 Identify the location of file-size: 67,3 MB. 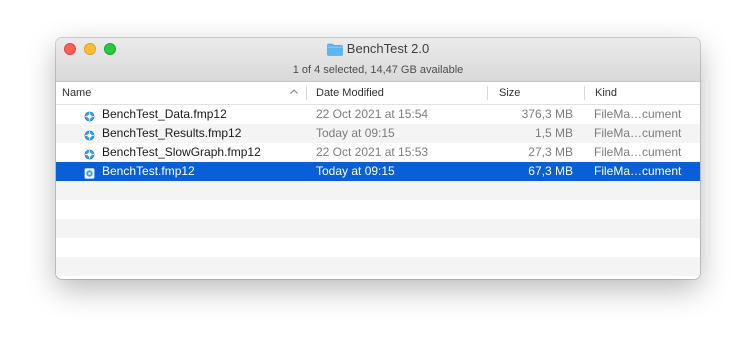
(550, 171).